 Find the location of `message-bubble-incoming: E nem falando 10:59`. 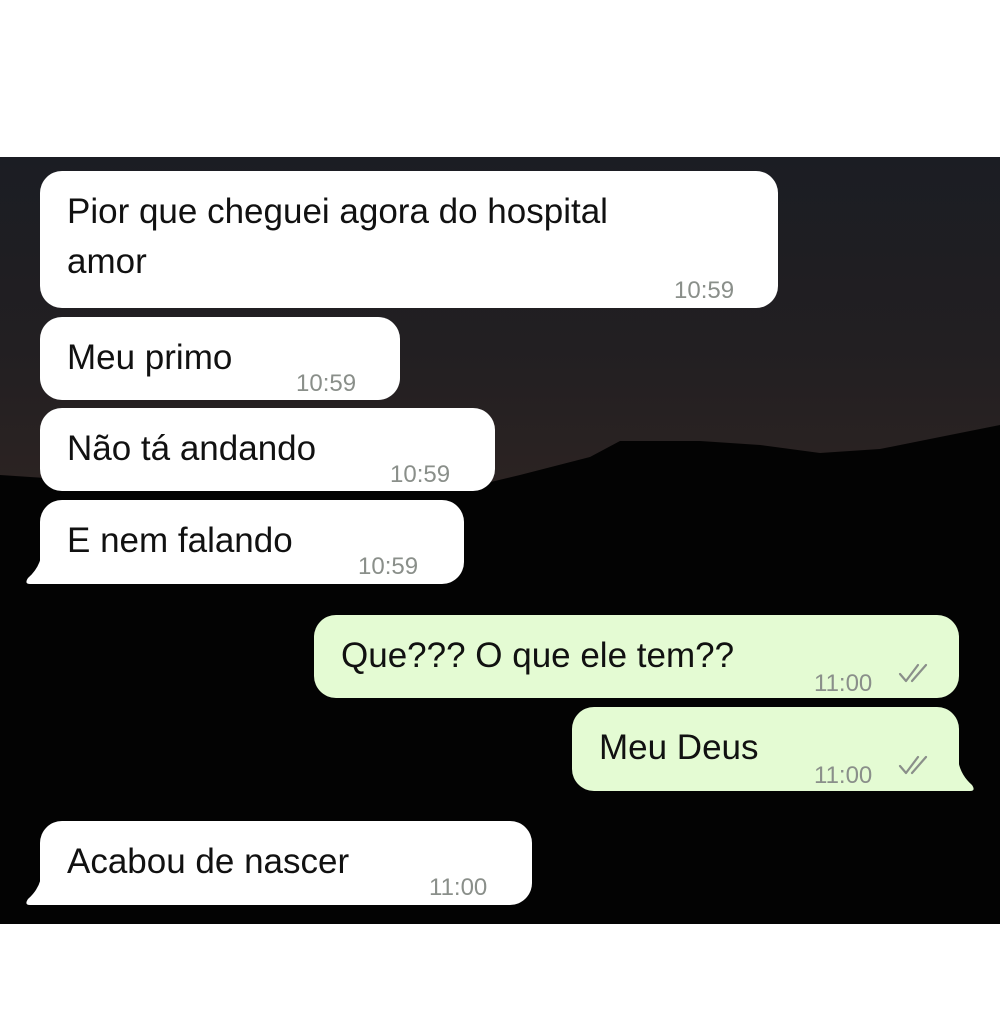

message-bubble-incoming: E nem falando 10:59 is located at coordinates (252, 542).